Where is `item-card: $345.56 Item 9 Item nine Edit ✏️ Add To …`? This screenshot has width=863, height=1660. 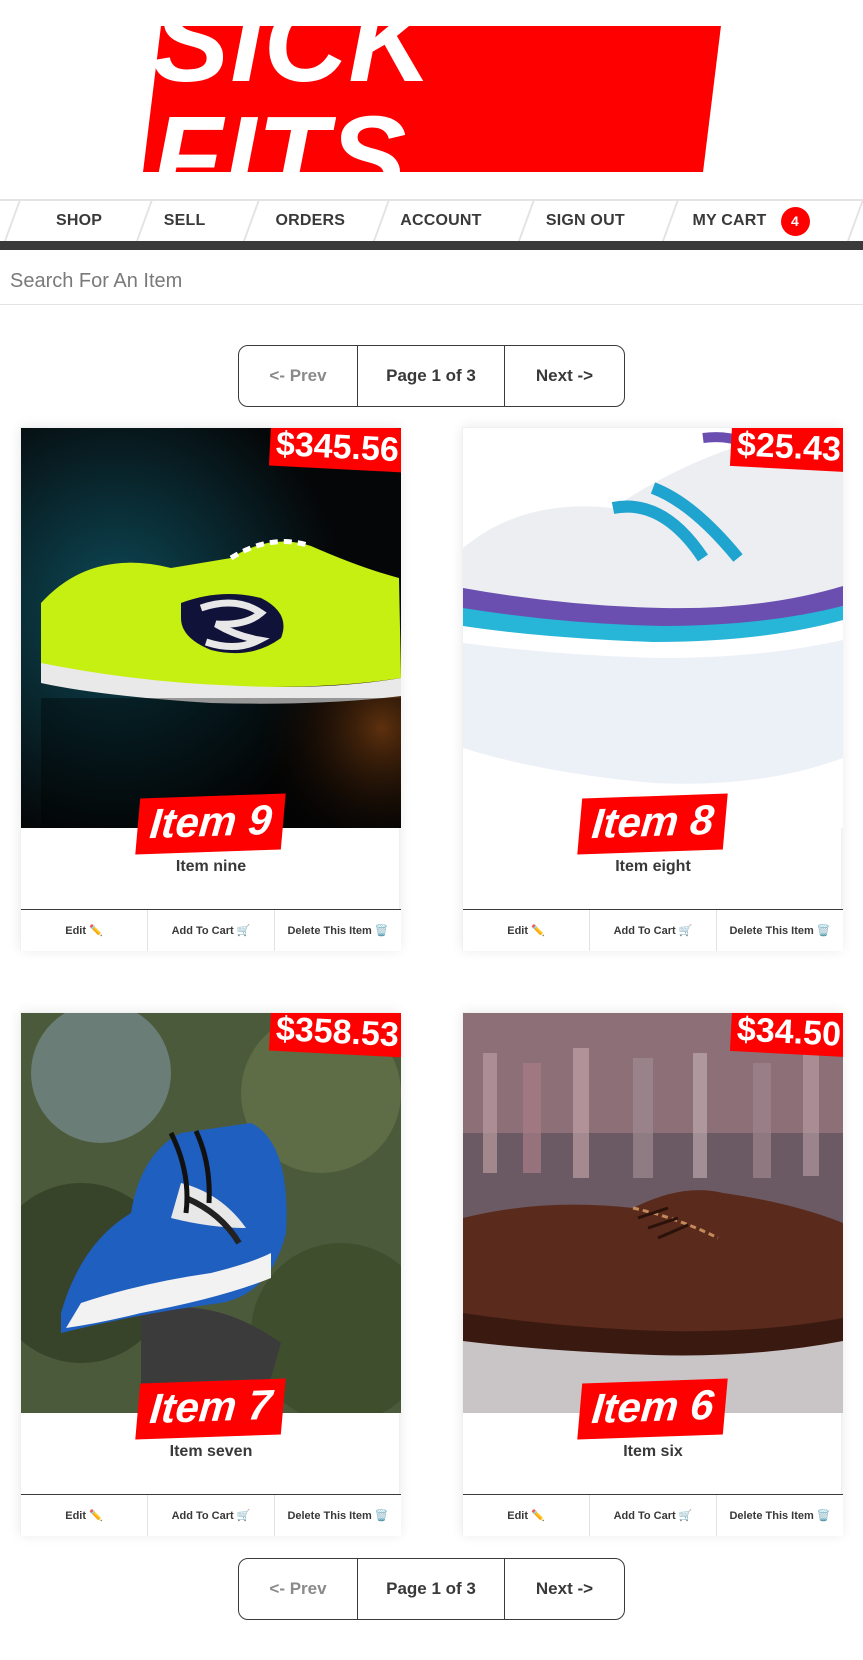 item-card: $345.56 Item 9 Item nine Edit ✏️ Add To … is located at coordinates (210, 689).